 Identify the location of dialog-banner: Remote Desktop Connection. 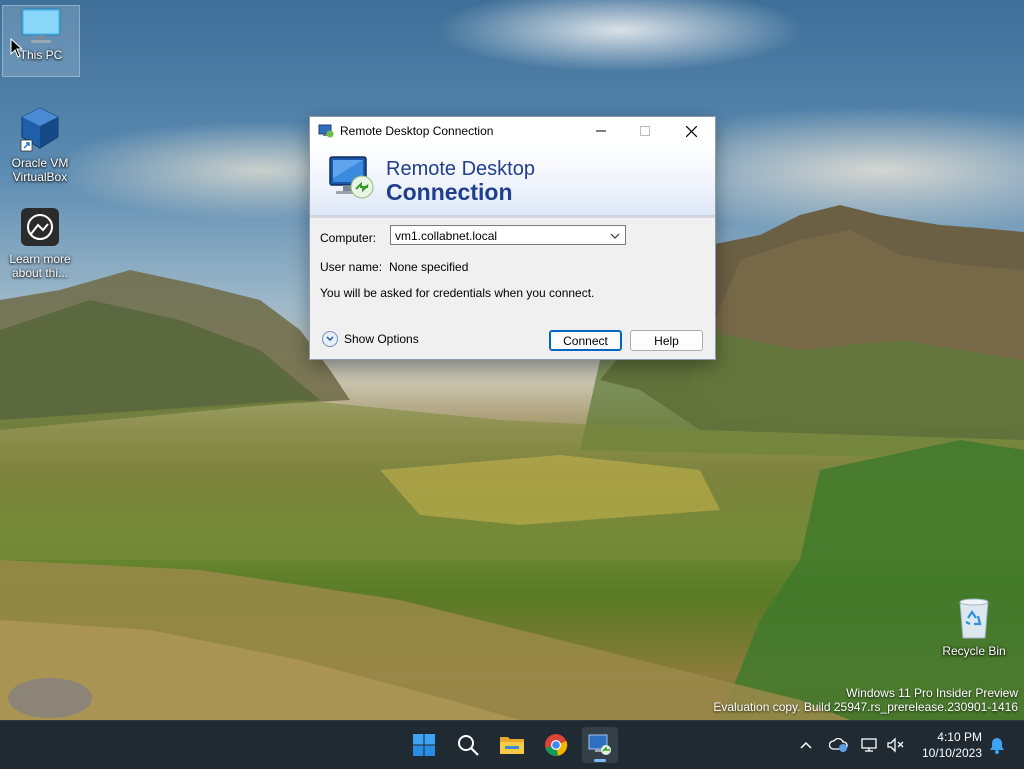
(512, 180).